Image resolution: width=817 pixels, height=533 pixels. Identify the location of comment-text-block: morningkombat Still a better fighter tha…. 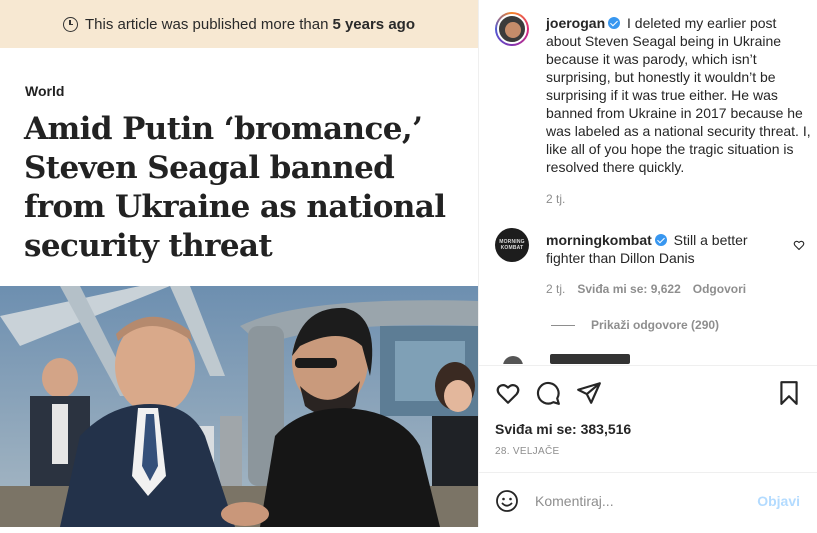
(666, 249).